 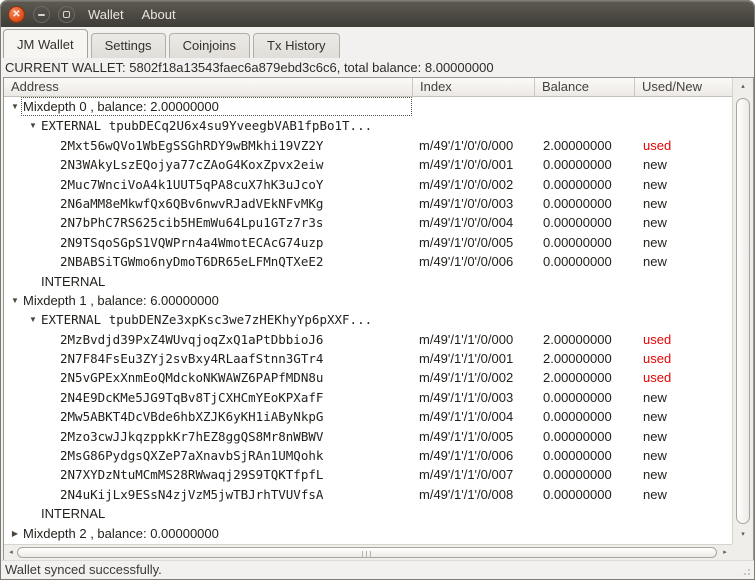 I want to click on tree-row-mixdepth: ▼ Mixdepth 1 , balance: 6.00000000, so click(x=368, y=300).